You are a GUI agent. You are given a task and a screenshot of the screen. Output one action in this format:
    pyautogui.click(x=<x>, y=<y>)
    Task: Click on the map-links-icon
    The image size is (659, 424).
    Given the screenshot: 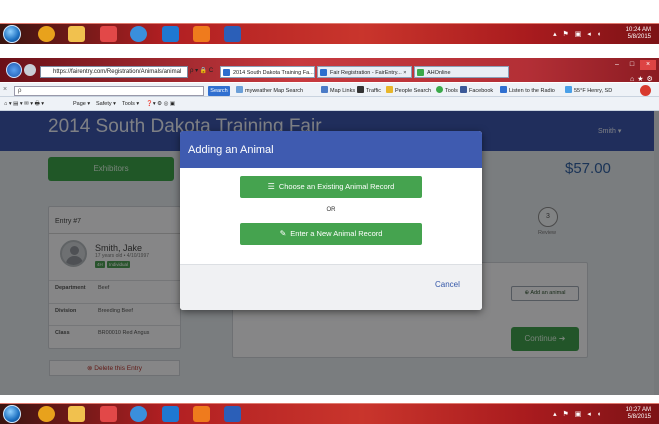 What is the action you would take?
    pyautogui.click(x=324, y=89)
    